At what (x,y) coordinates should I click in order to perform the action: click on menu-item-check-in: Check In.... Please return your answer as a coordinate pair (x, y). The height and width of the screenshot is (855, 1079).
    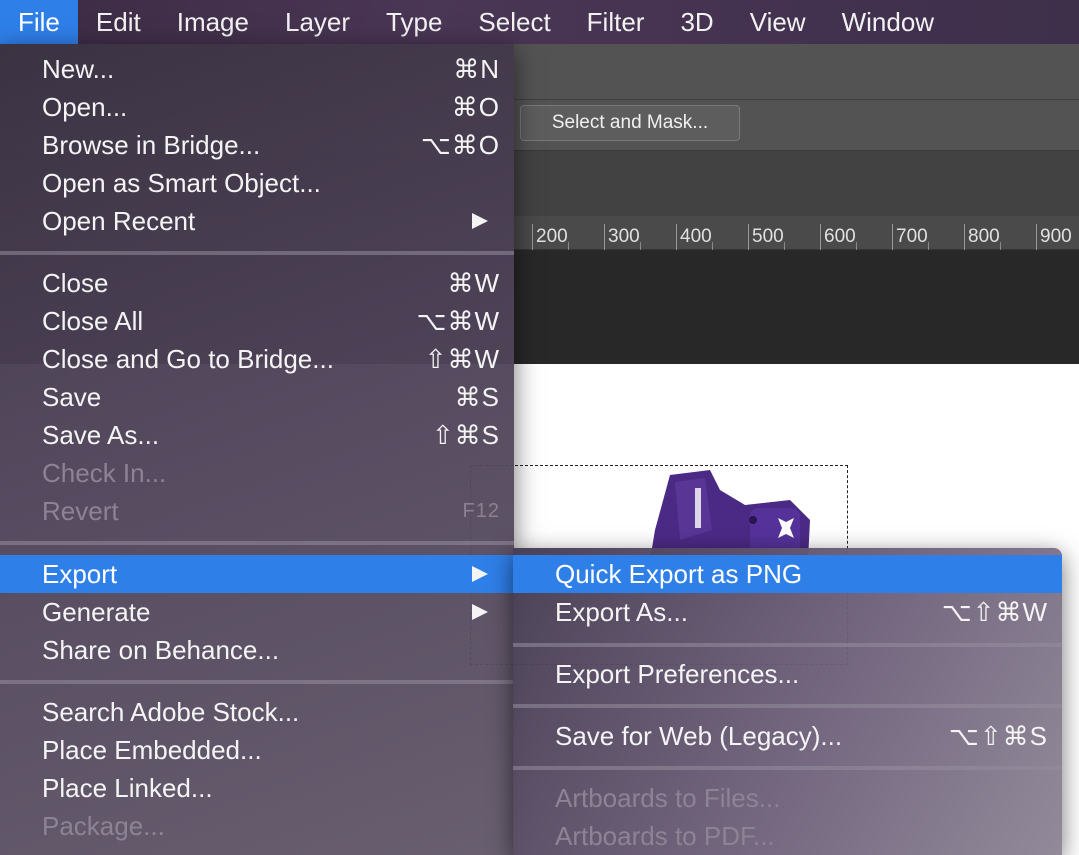
    Looking at the image, I should click on (257, 473).